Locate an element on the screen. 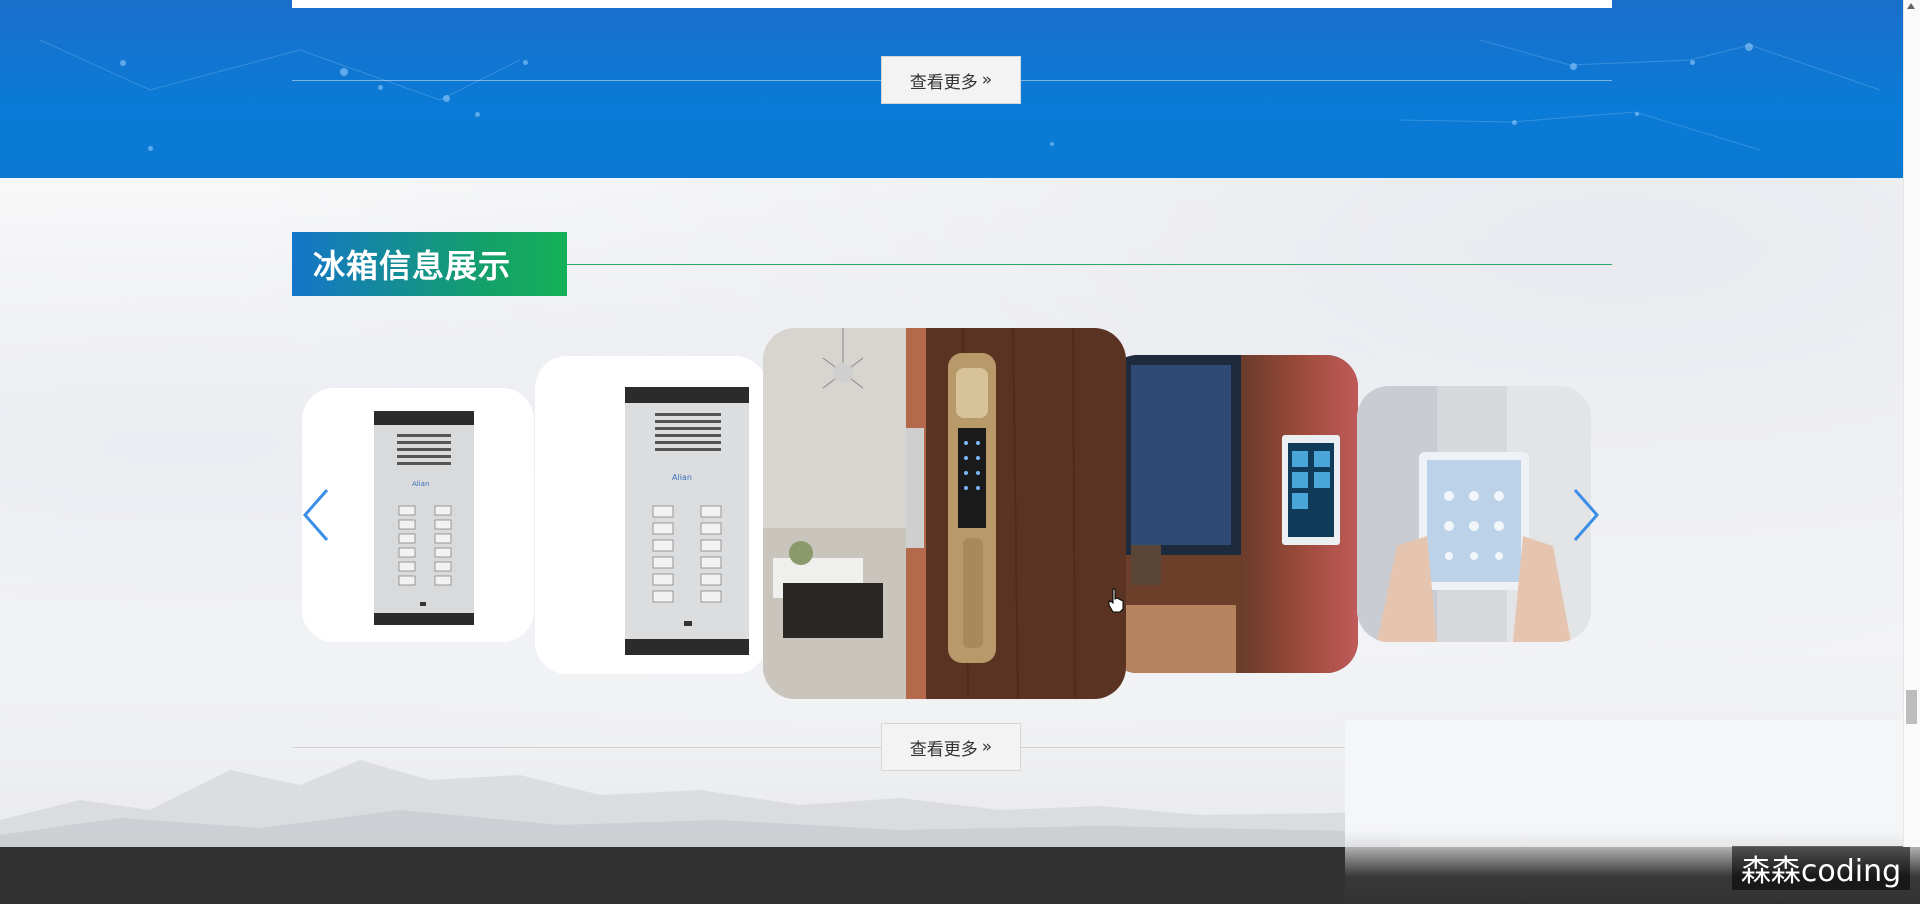 The height and width of the screenshot is (904, 1920). scroll-up-arrow-icon is located at coordinates (1911, 6).